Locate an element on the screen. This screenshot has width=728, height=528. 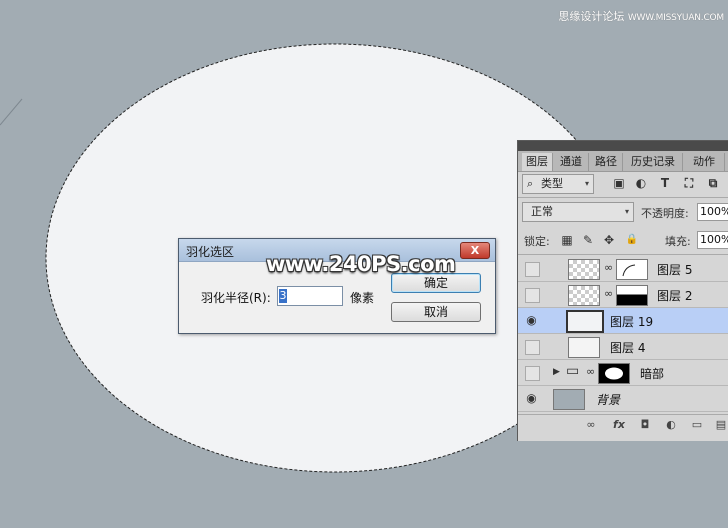
layer-group-row: ▶ ▭ ∞ 暗部 is located at coordinates (623, 373).